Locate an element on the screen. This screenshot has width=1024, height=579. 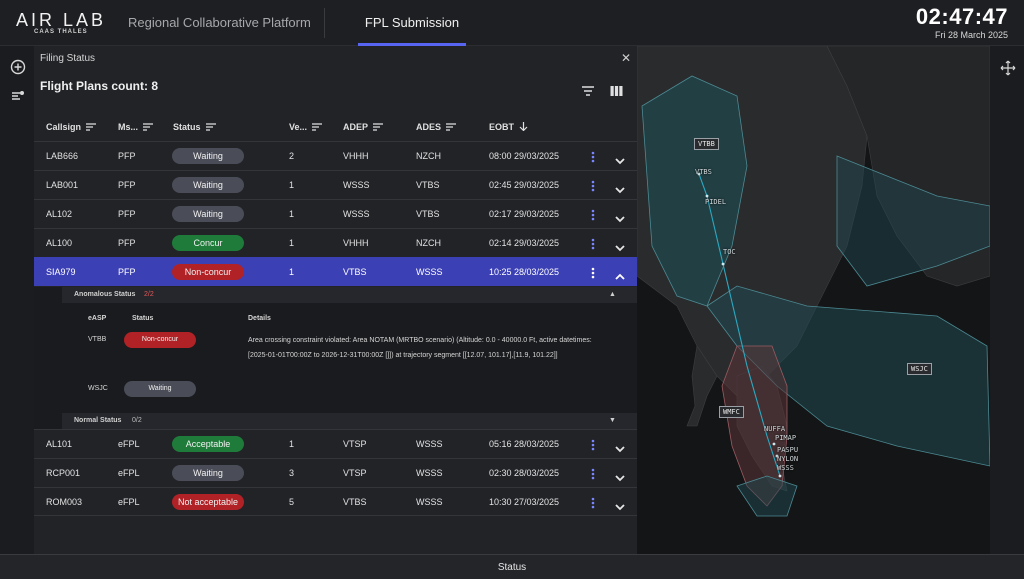
column-header-adep: ADEP is located at coordinates (363, 127).